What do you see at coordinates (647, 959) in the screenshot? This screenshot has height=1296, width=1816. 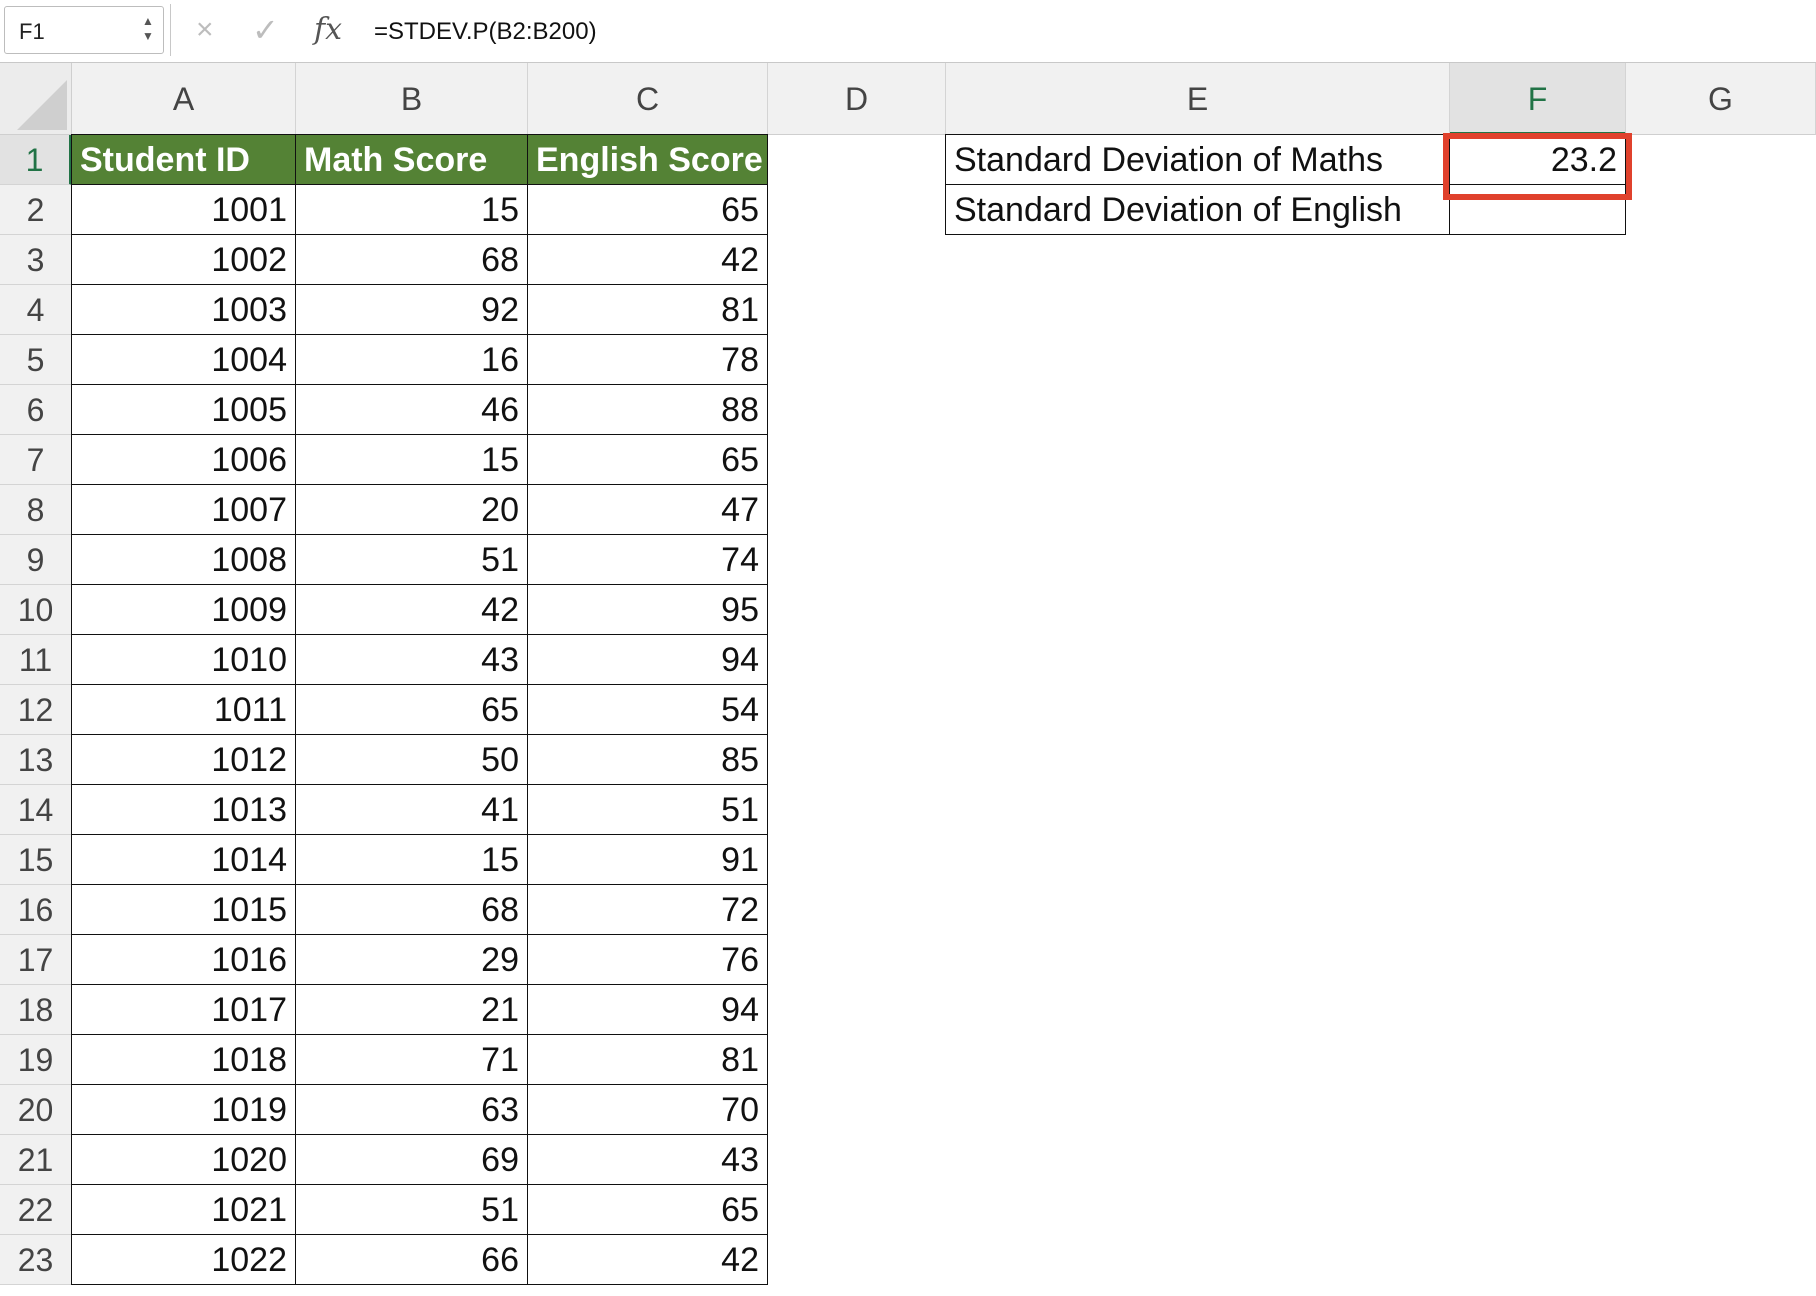 I see `table-cell: 76` at bounding box center [647, 959].